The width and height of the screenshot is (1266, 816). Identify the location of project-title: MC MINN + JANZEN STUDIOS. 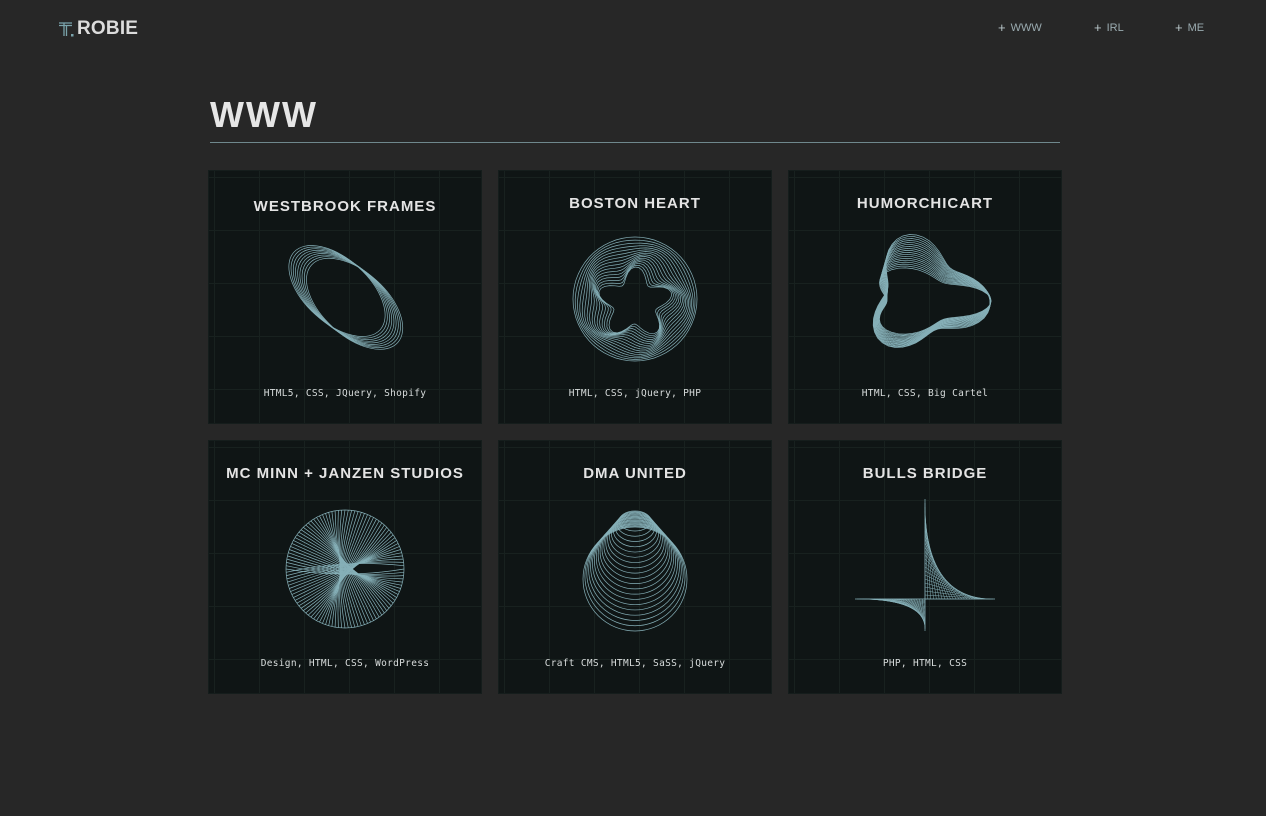
(345, 473).